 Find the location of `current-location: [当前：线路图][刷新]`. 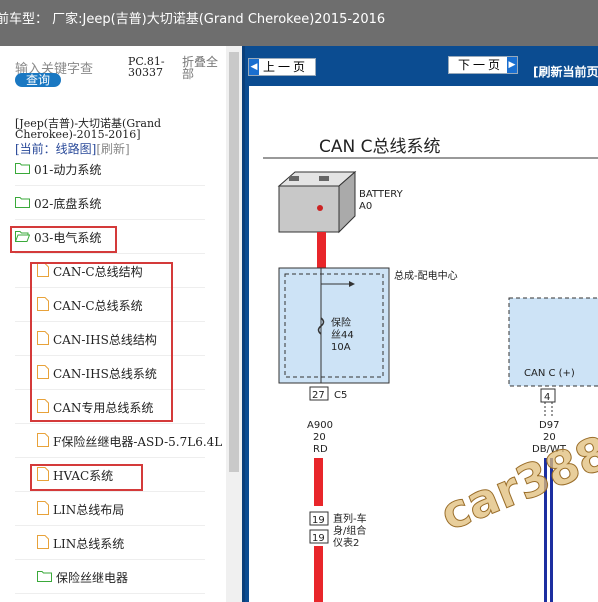

current-location: [当前：线路图][刷新] is located at coordinates (72, 148).